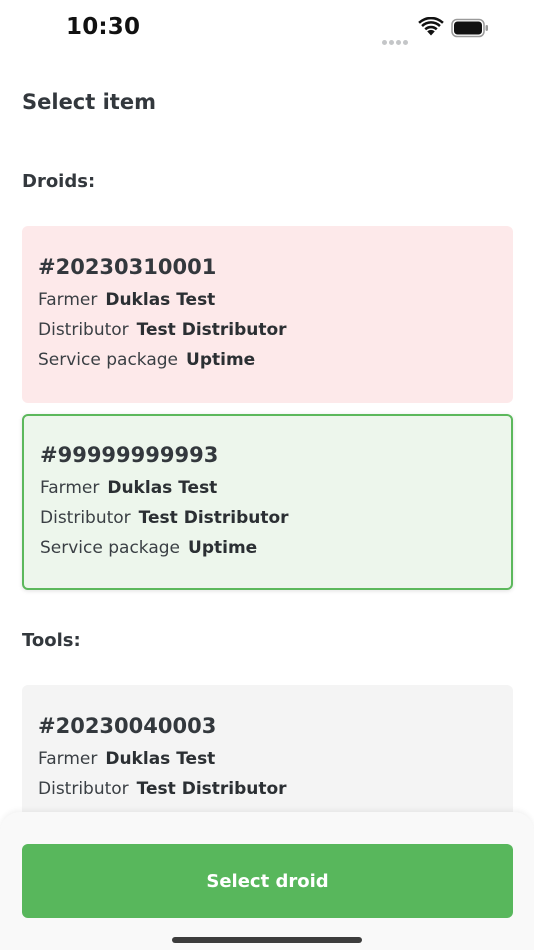  I want to click on status-bar: 10:30, so click(267, 28).